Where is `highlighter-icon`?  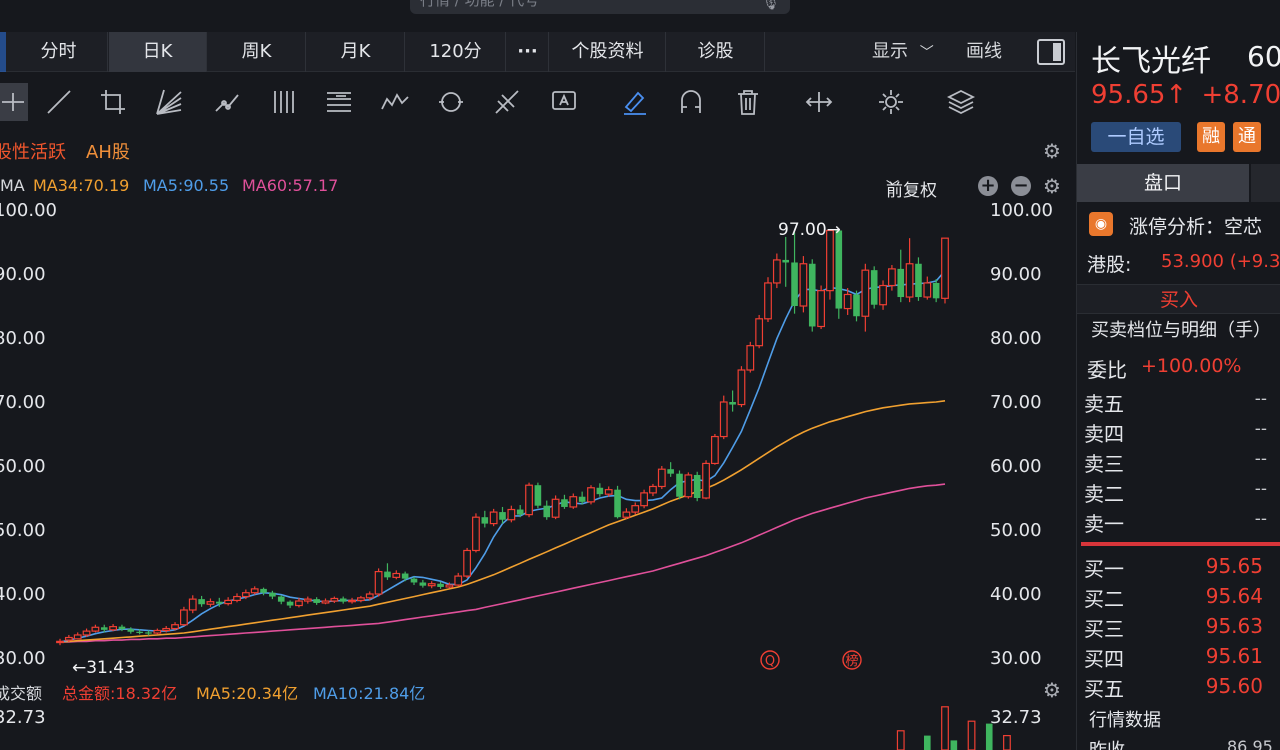 highlighter-icon is located at coordinates (635, 102).